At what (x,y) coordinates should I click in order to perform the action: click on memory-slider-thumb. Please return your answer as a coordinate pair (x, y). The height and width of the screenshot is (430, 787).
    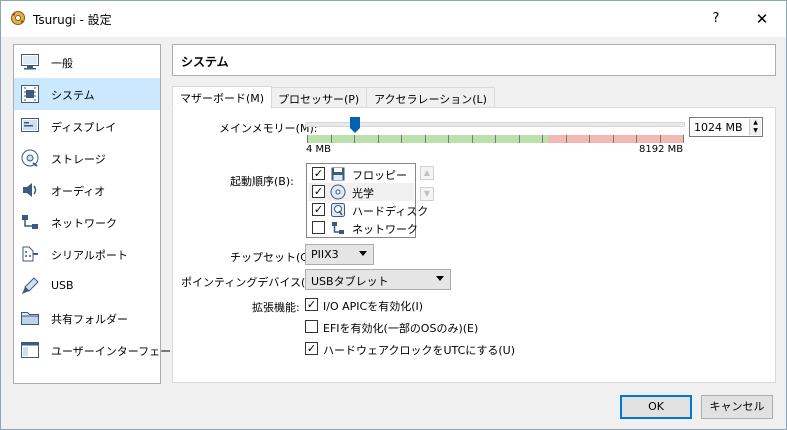
    Looking at the image, I should click on (355, 125).